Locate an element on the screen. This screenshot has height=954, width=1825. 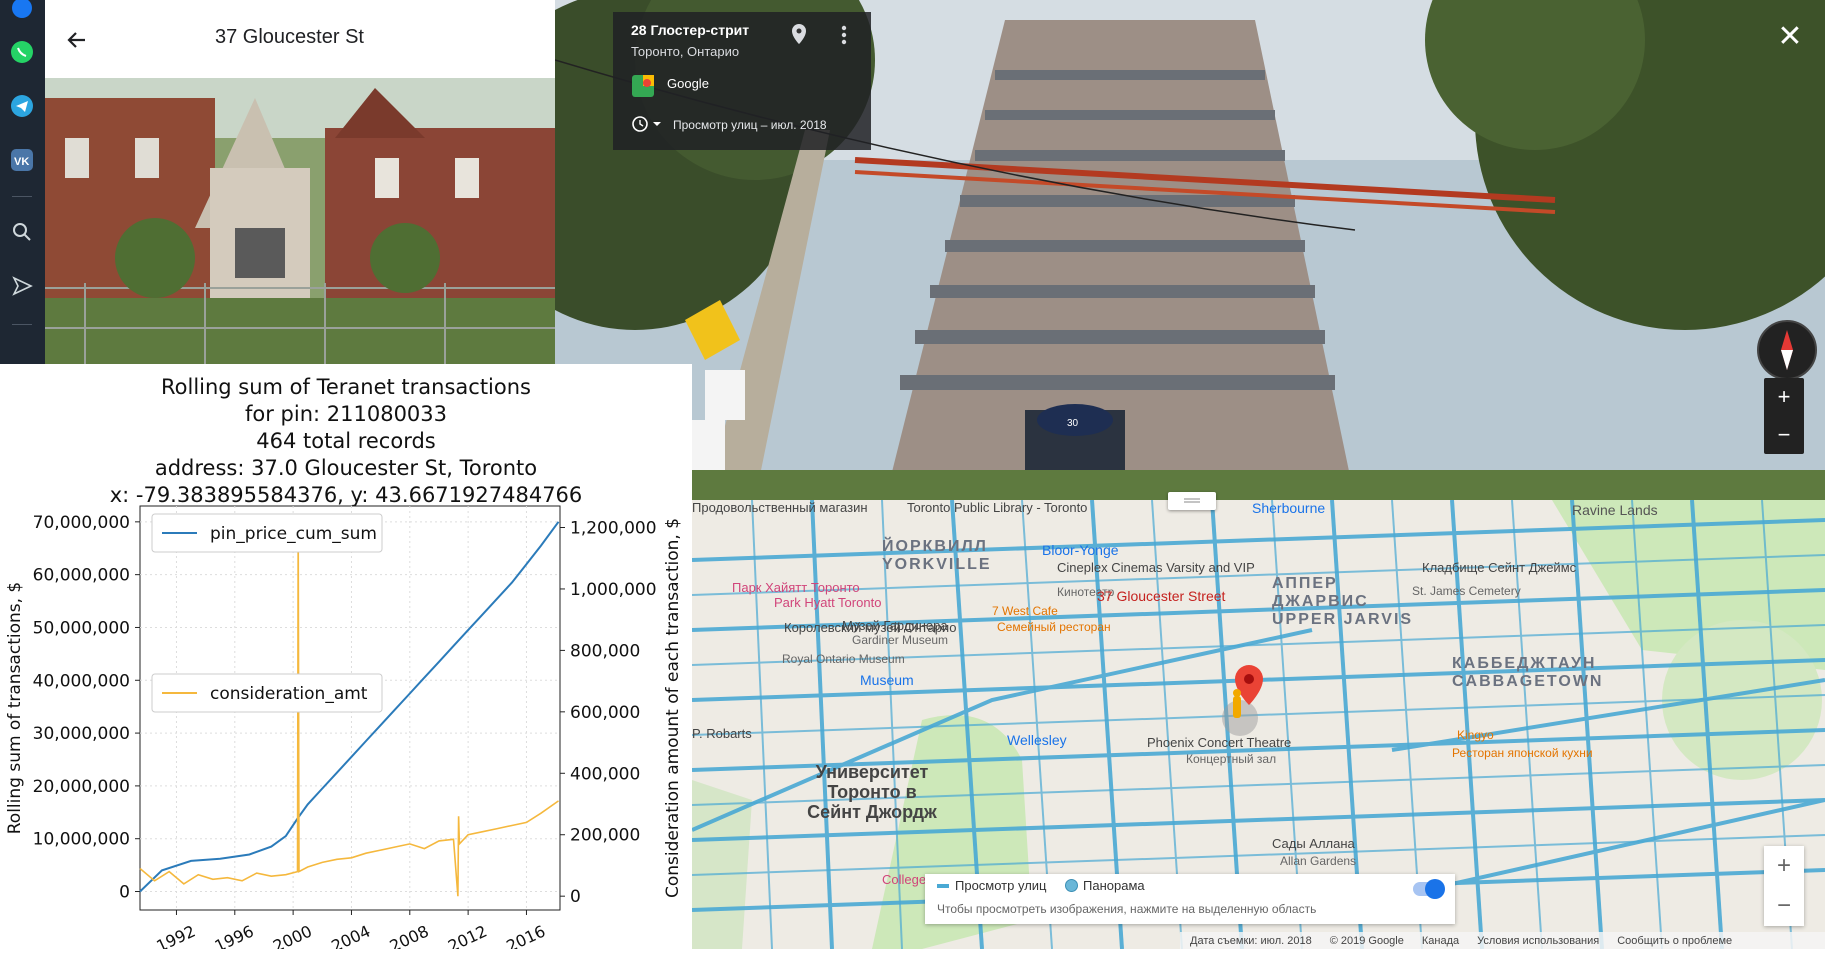
map-label: Phoenix Concert Theatre is located at coordinates (1219, 742).